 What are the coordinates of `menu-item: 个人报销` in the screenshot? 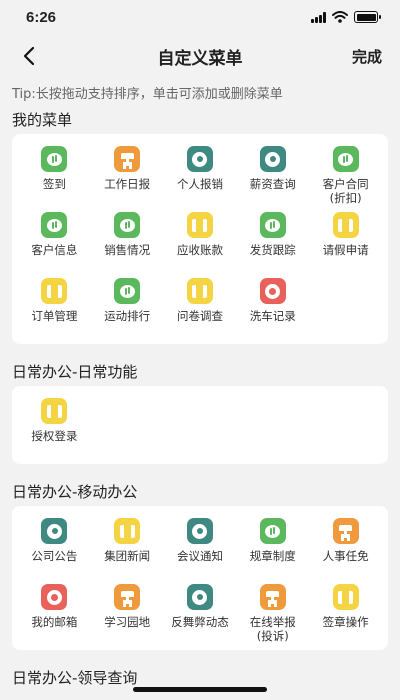 It's located at (200, 175).